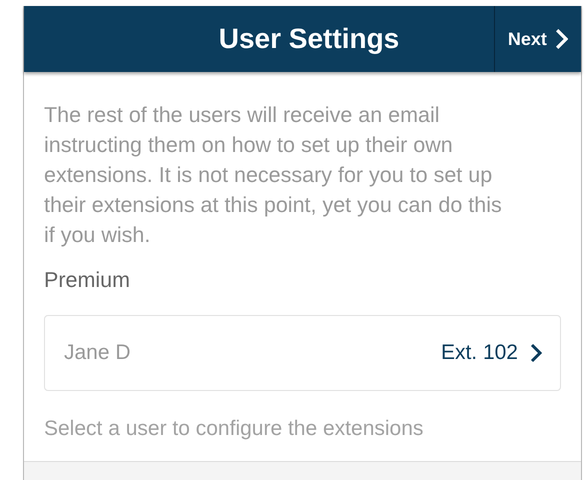 Image resolution: width=588 pixels, height=480 pixels. I want to click on user-name: Jane D, so click(98, 353).